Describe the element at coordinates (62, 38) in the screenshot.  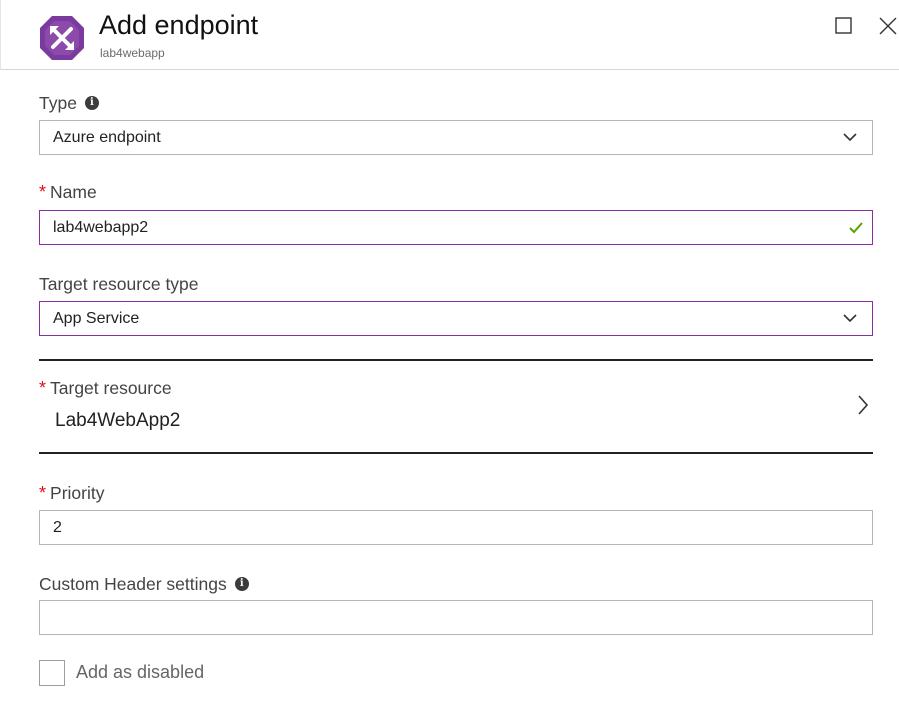
I see `traffic-manager-icon` at that location.